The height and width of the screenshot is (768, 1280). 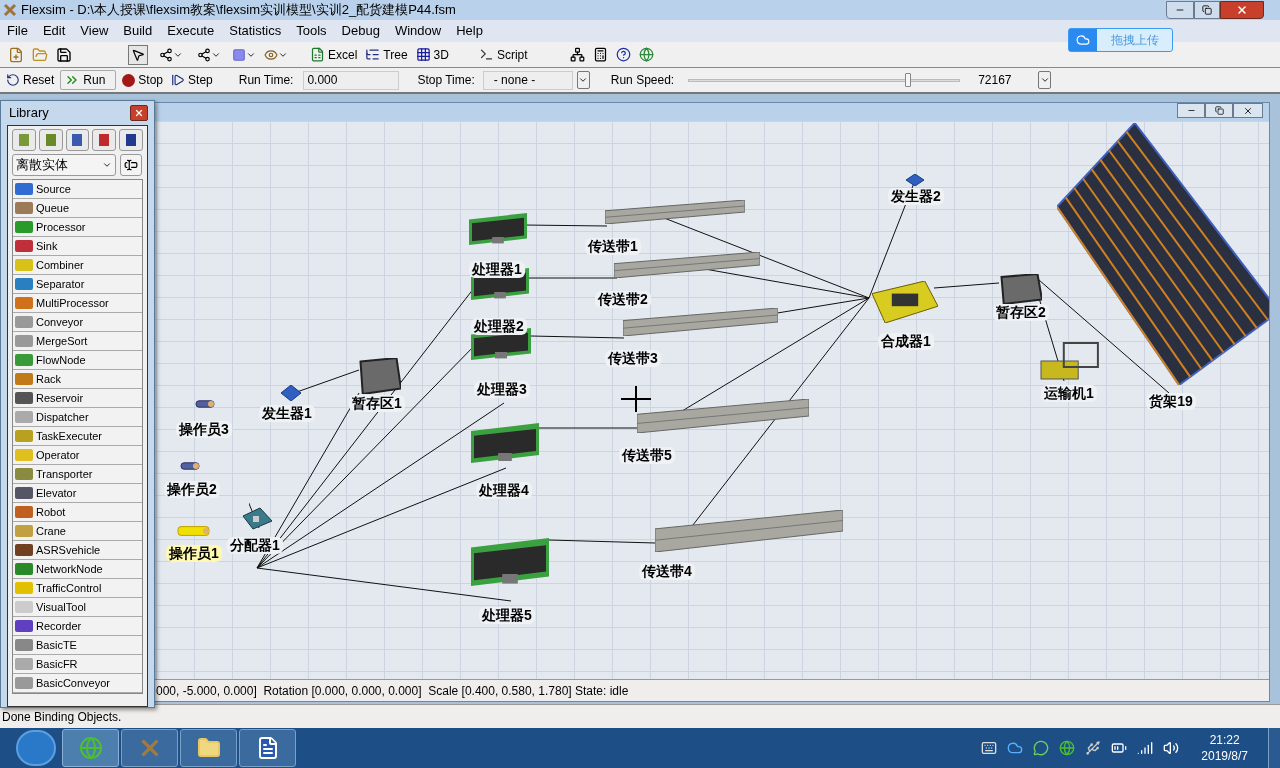 What do you see at coordinates (77, 626) in the screenshot?
I see `library-item: Recorder` at bounding box center [77, 626].